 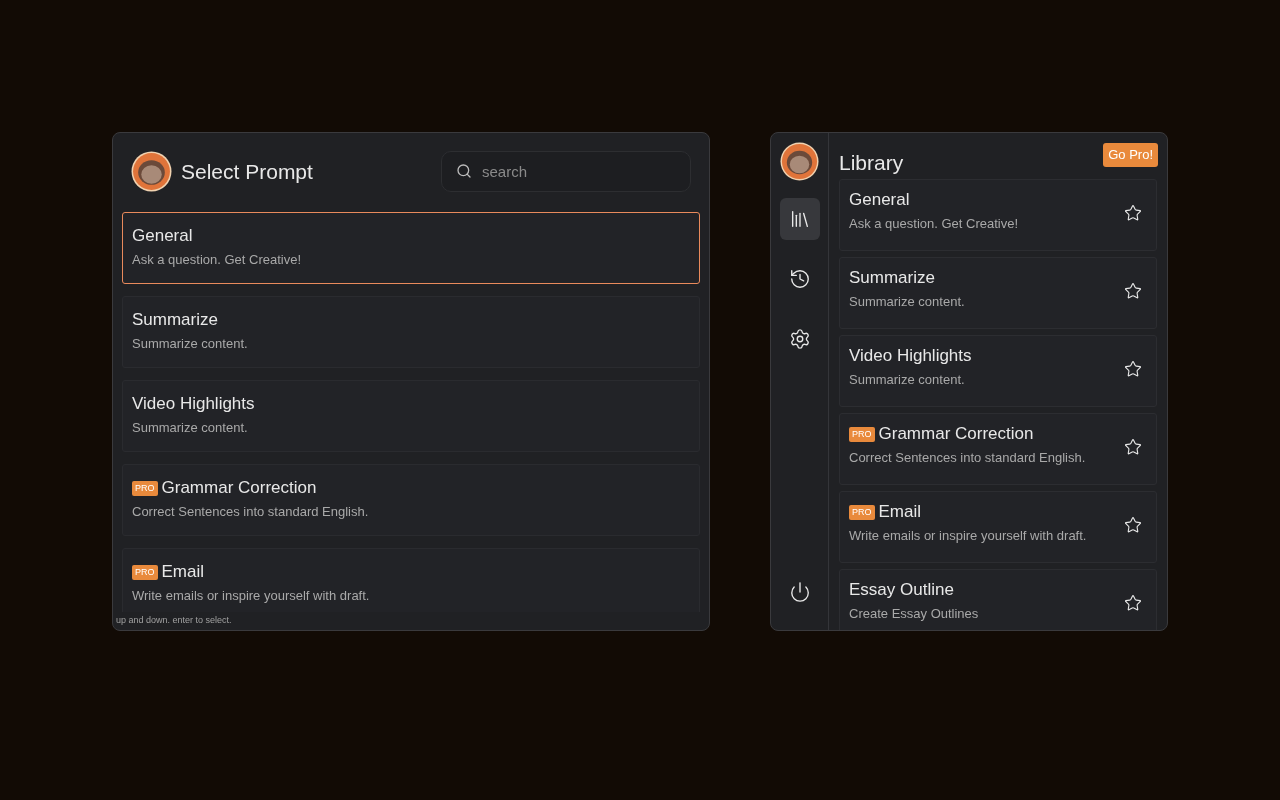 What do you see at coordinates (411, 580) in the screenshot?
I see `prompt-item: PRO Email Write emails or inspire yourself with draft.` at bounding box center [411, 580].